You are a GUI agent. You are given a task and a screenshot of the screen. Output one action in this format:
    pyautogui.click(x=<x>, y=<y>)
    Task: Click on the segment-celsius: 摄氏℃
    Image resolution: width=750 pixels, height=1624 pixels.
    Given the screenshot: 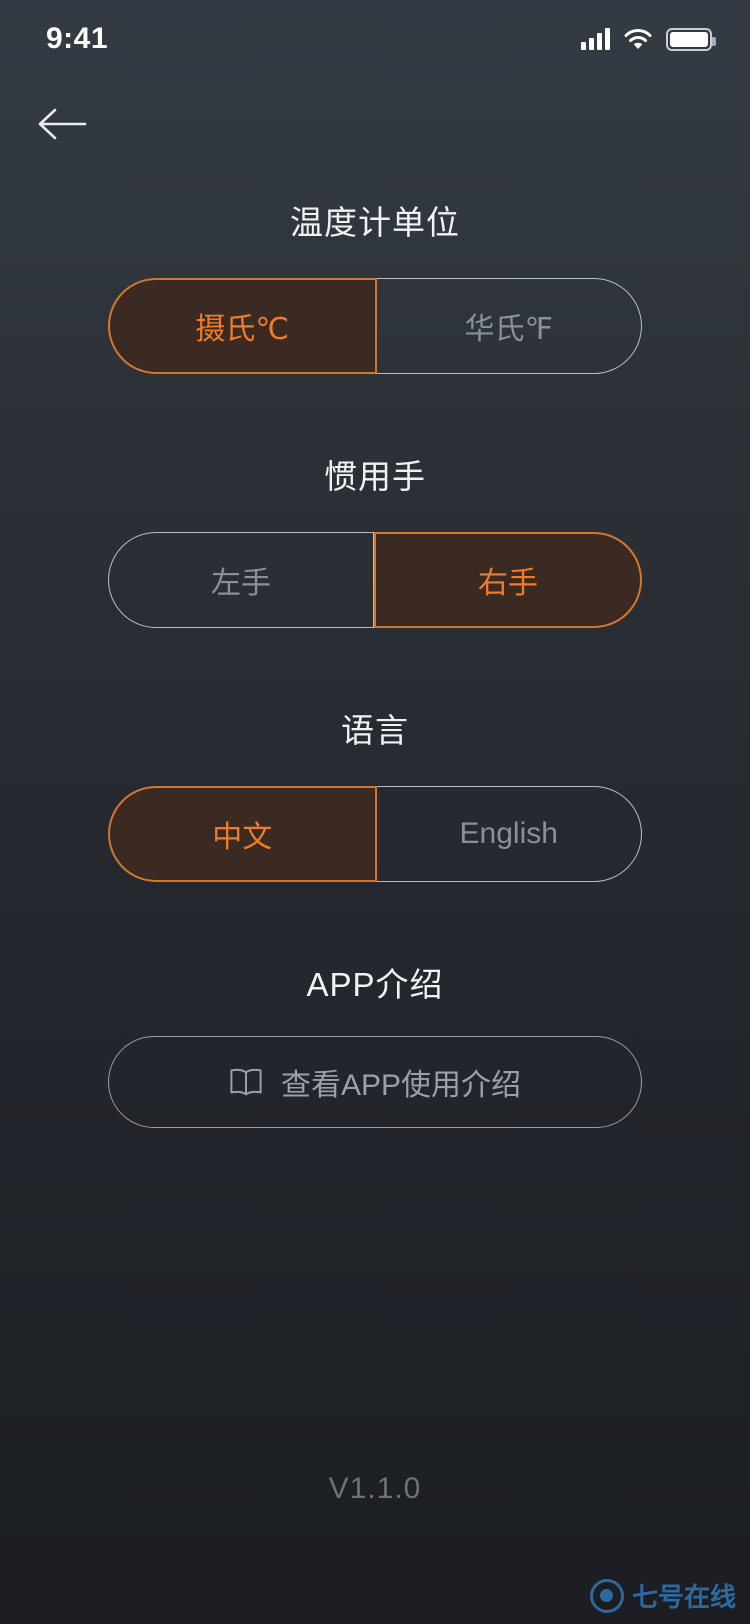 What is the action you would take?
    pyautogui.click(x=242, y=326)
    